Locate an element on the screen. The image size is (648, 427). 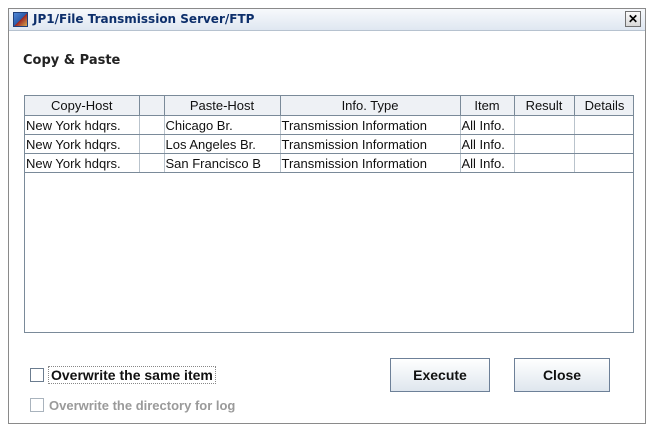
overwrite-same-item-option: Overwrite the same item is located at coordinates (123, 375).